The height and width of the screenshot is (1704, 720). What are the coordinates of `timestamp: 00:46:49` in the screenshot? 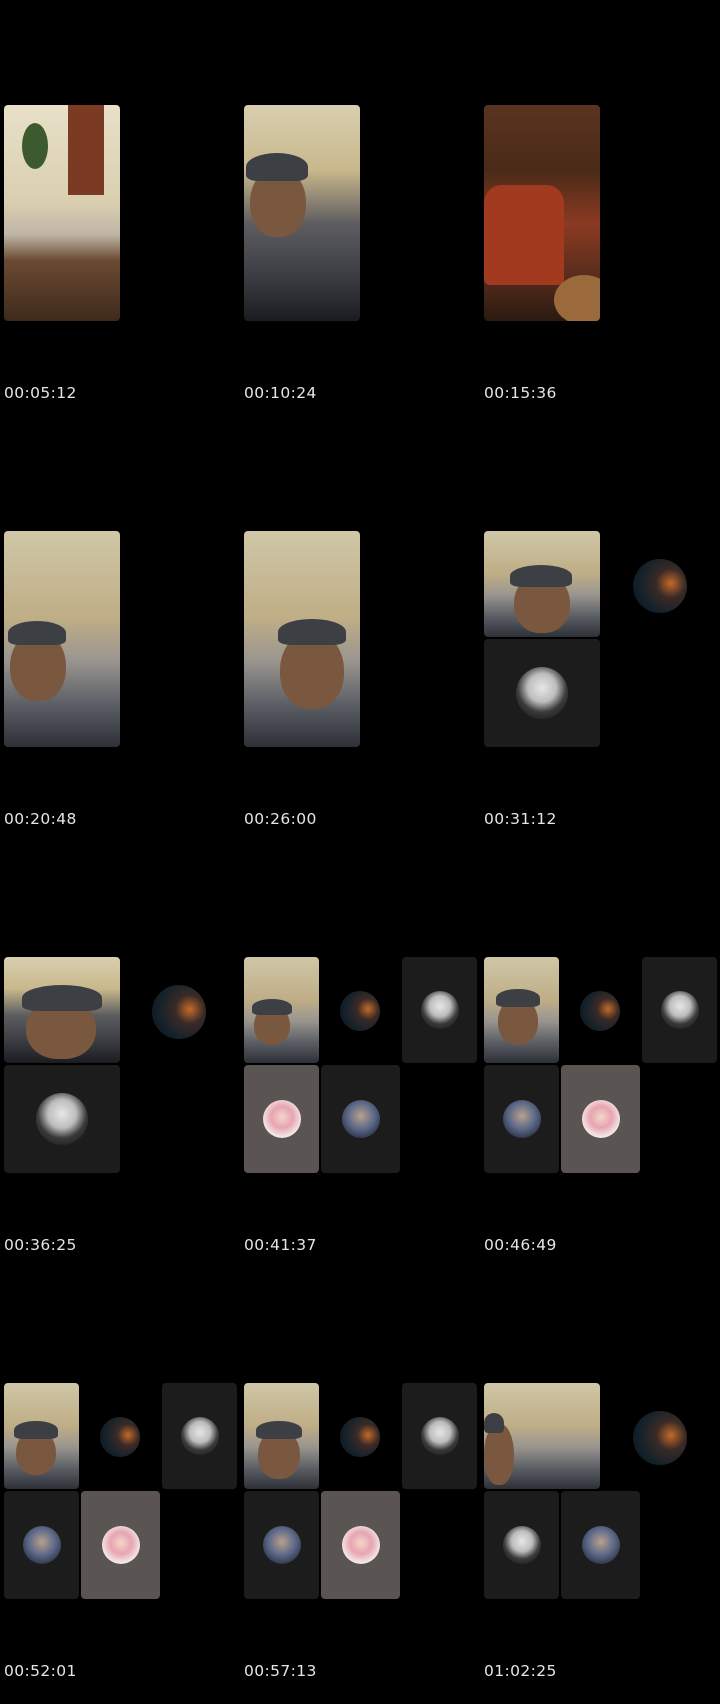 It's located at (520, 1245).